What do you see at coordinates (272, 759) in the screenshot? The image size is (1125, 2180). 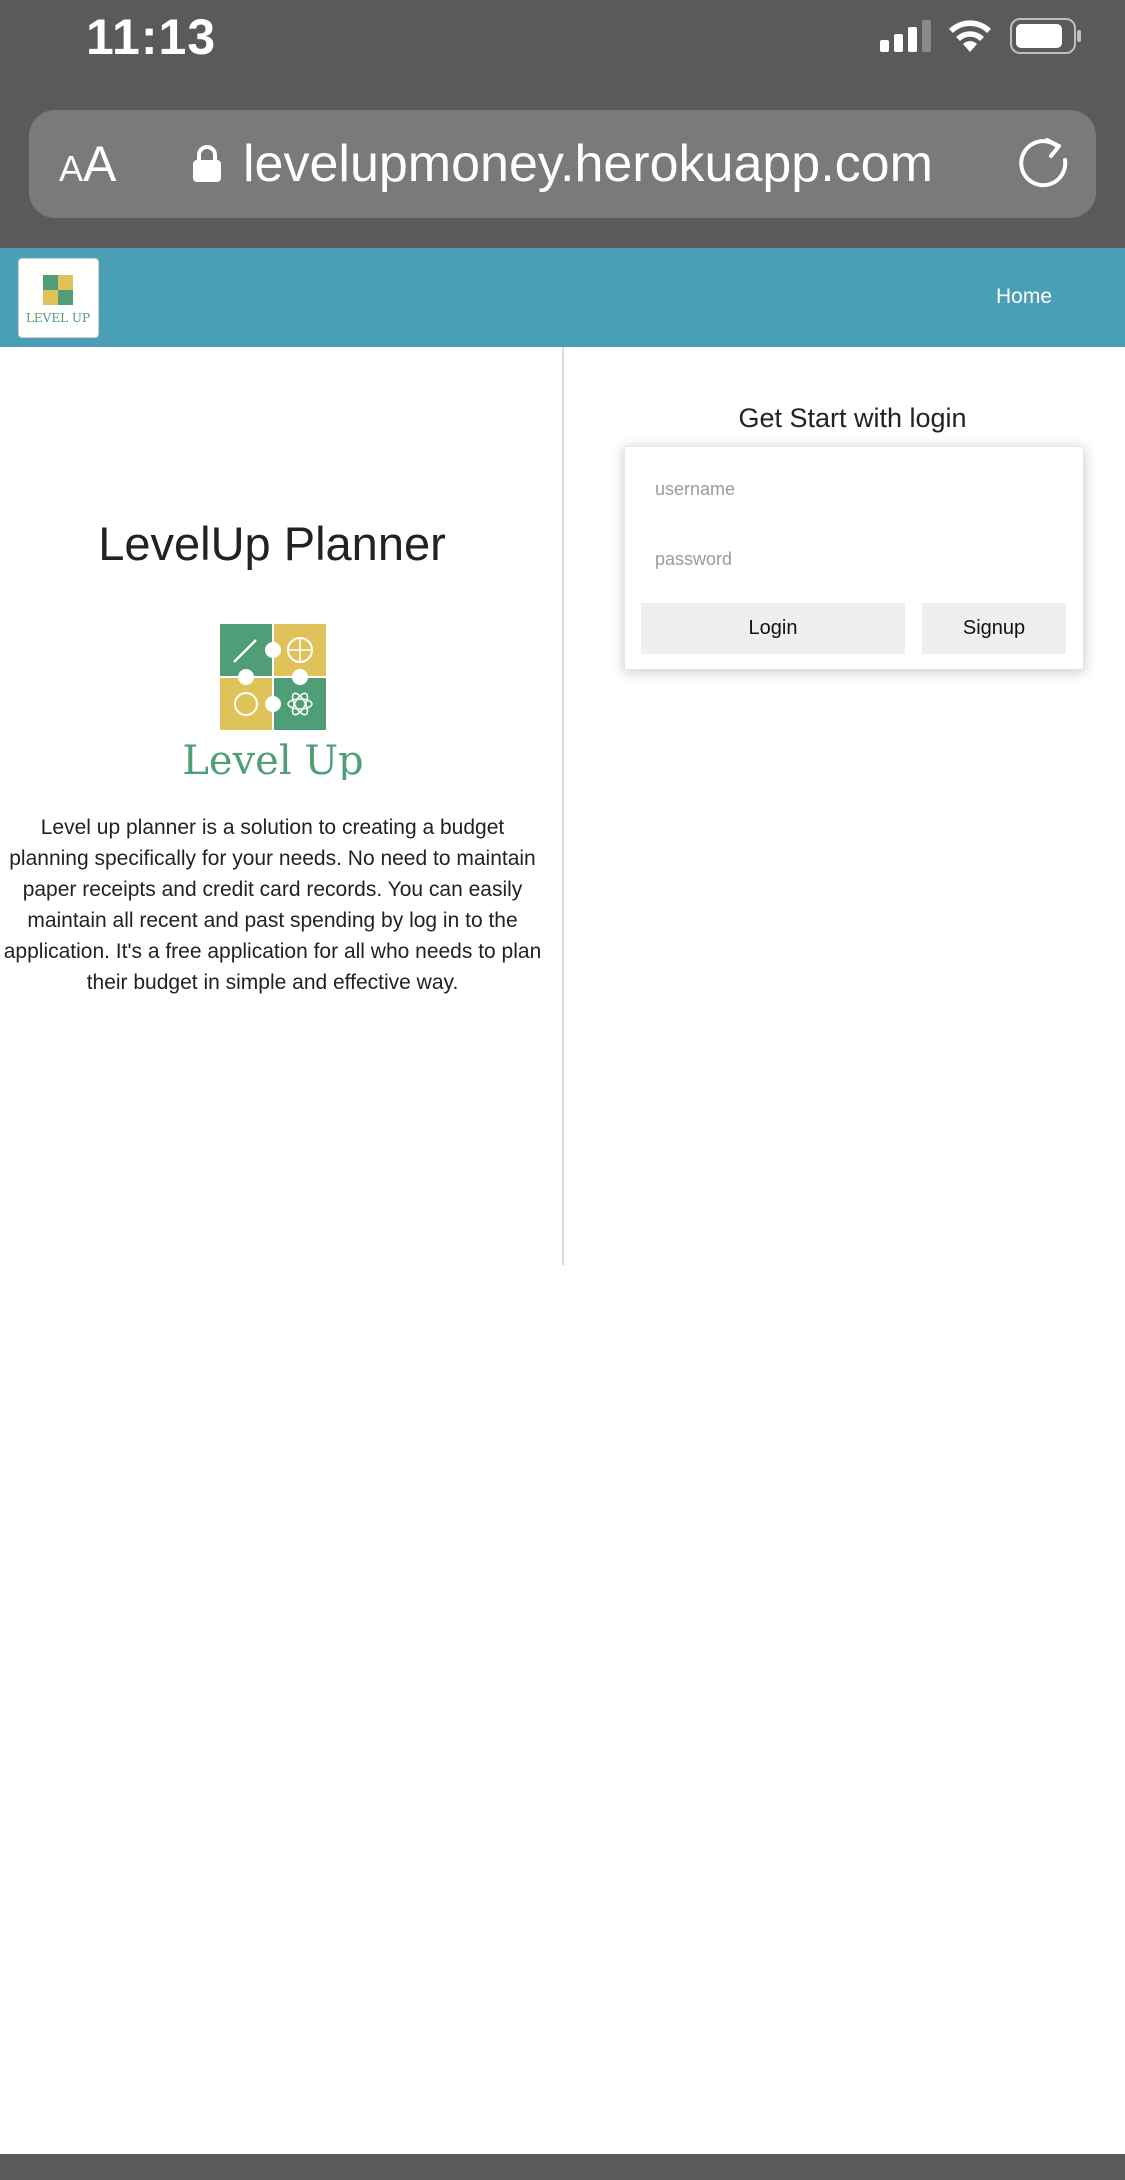 I see `svg-text: Level Up` at bounding box center [272, 759].